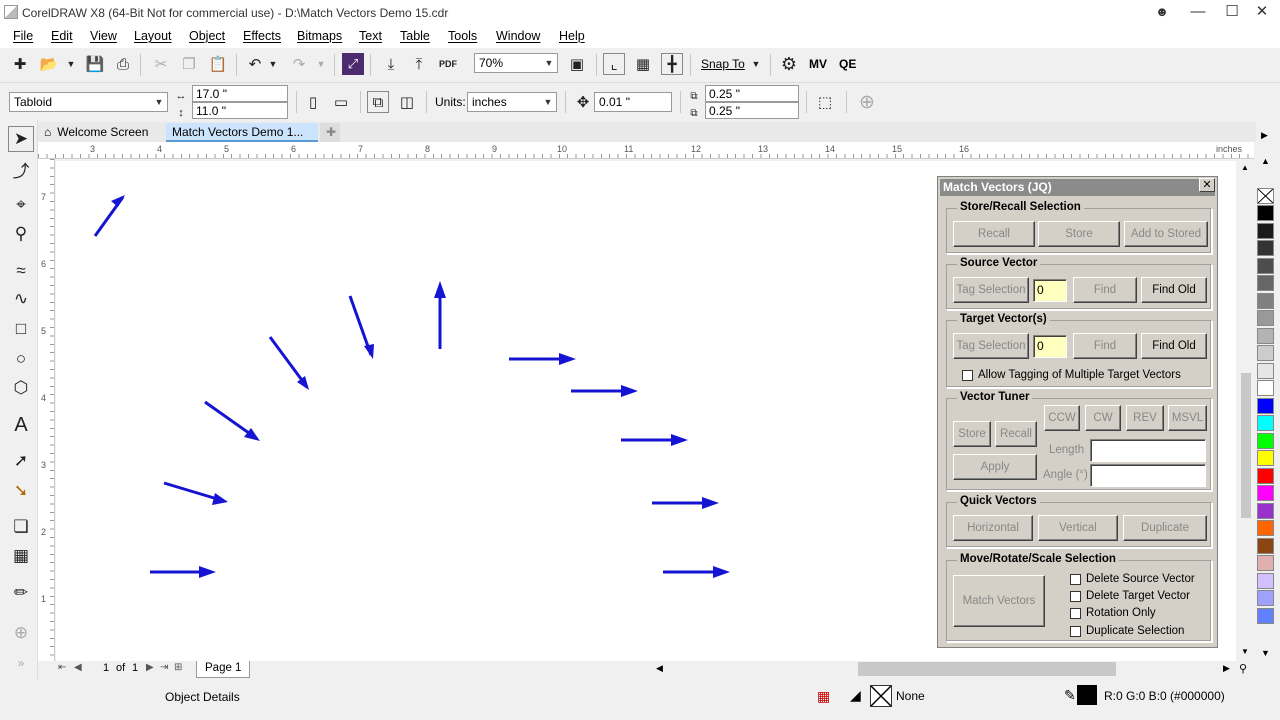 This screenshot has height=720, width=1280. What do you see at coordinates (123, 64) in the screenshot?
I see `print-icon: ⎙` at bounding box center [123, 64].